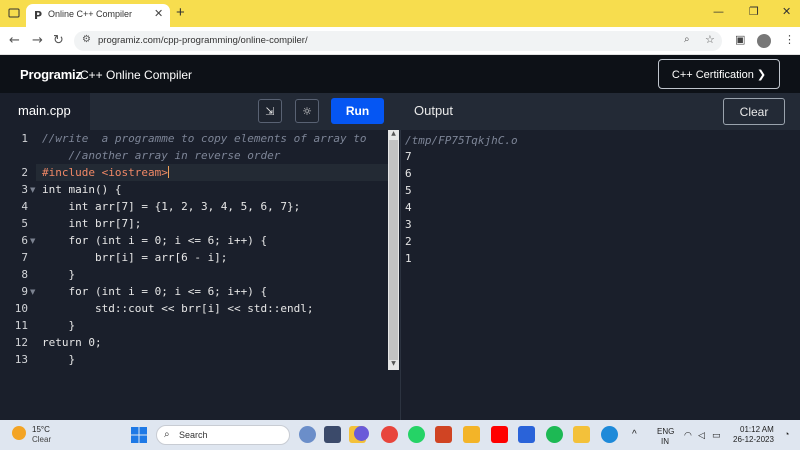  What do you see at coordinates (357, 111) in the screenshot?
I see `run-button: Run` at bounding box center [357, 111].